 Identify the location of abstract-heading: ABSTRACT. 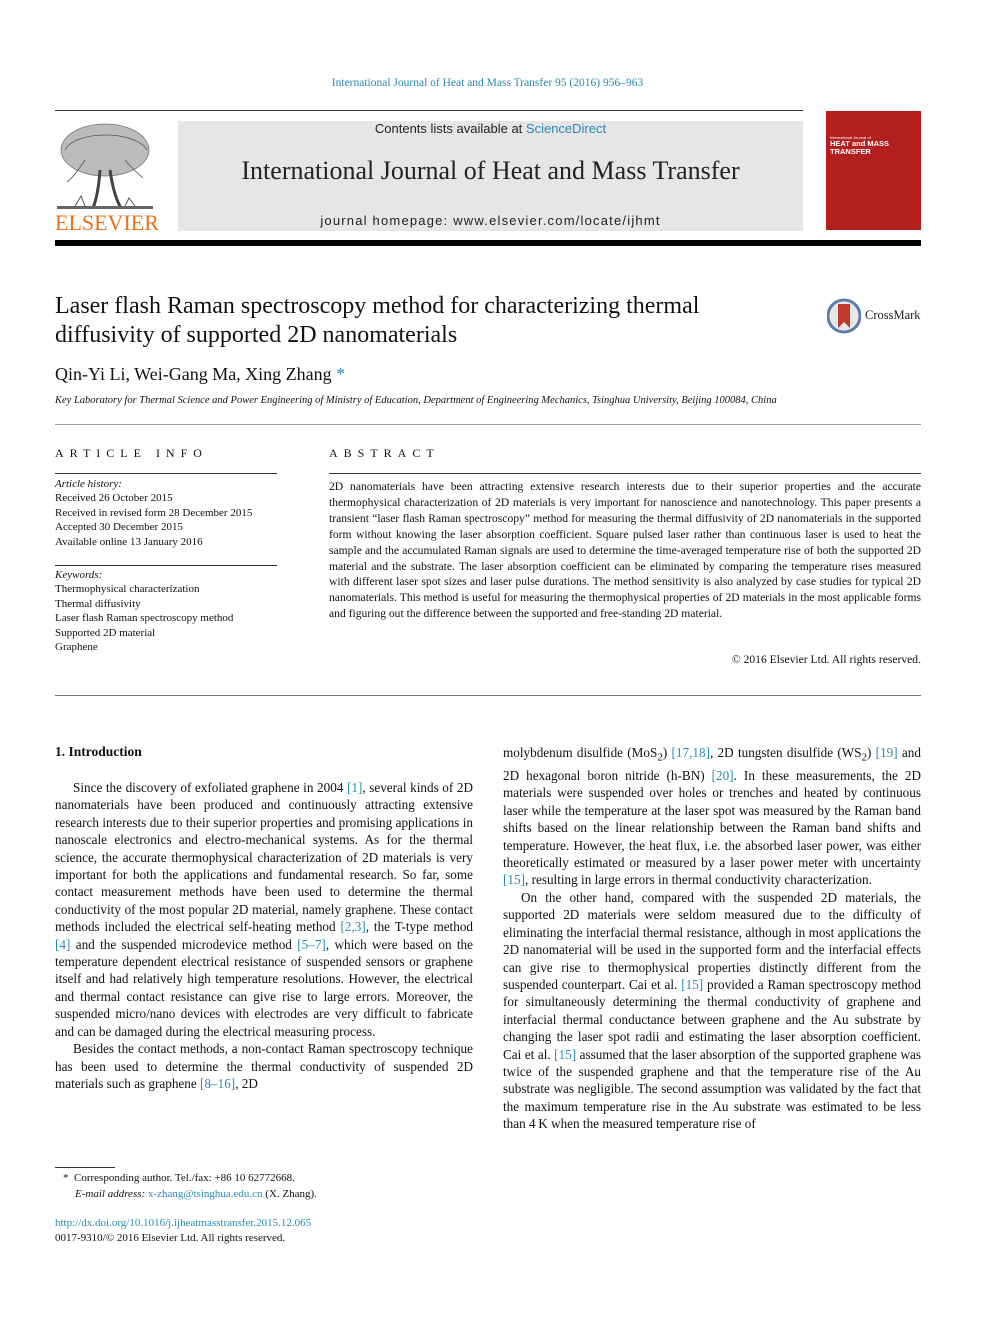
(384, 453).